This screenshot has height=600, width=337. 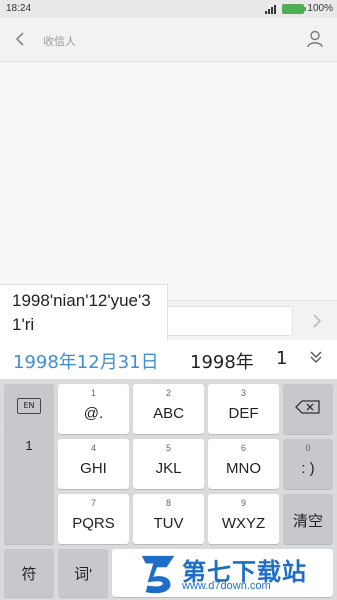 What do you see at coordinates (320, 8) in the screenshot?
I see `battery-percent: 100%` at bounding box center [320, 8].